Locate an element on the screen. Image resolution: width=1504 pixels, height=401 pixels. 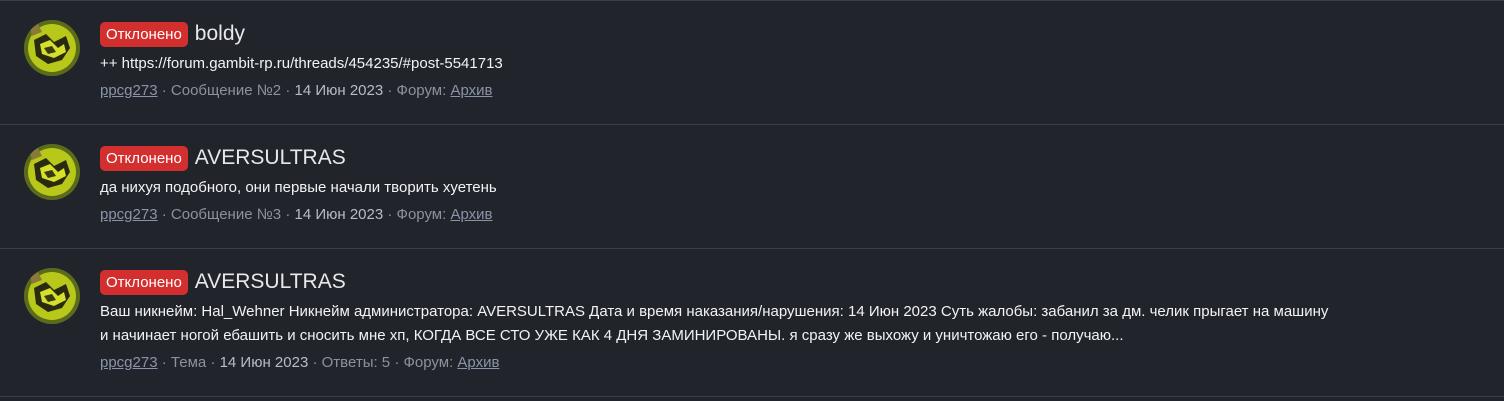
post-type: Сообщение №2 is located at coordinates (226, 90).